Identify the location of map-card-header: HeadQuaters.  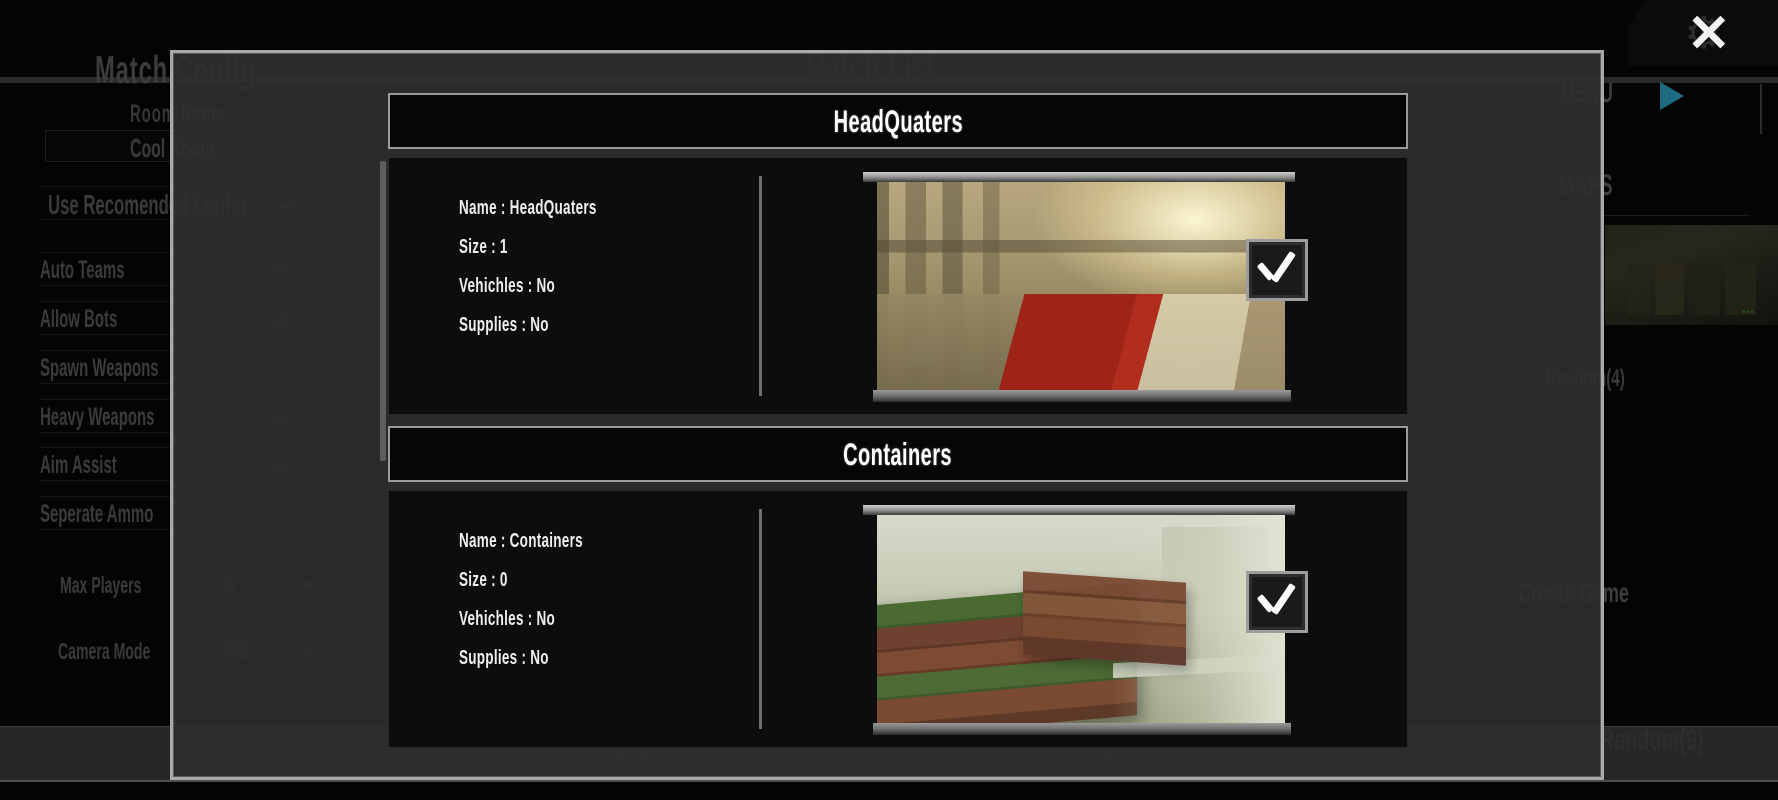
(898, 121).